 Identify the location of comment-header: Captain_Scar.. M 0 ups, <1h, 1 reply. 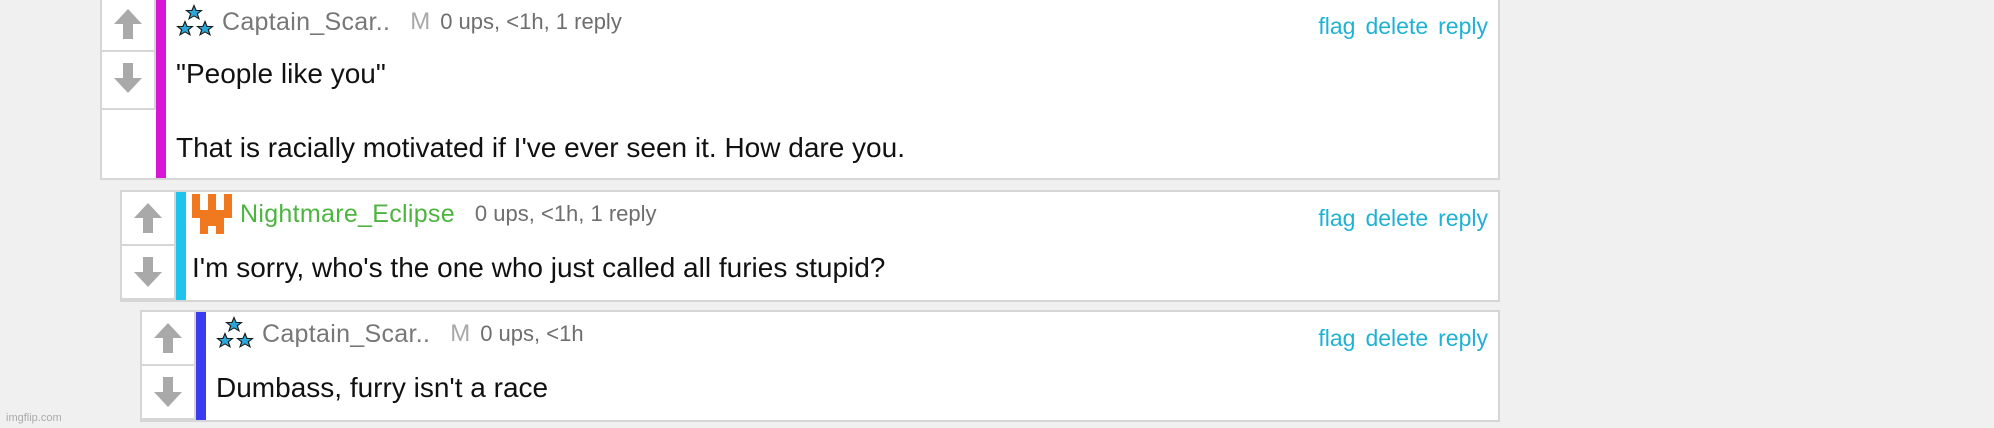
(837, 22).